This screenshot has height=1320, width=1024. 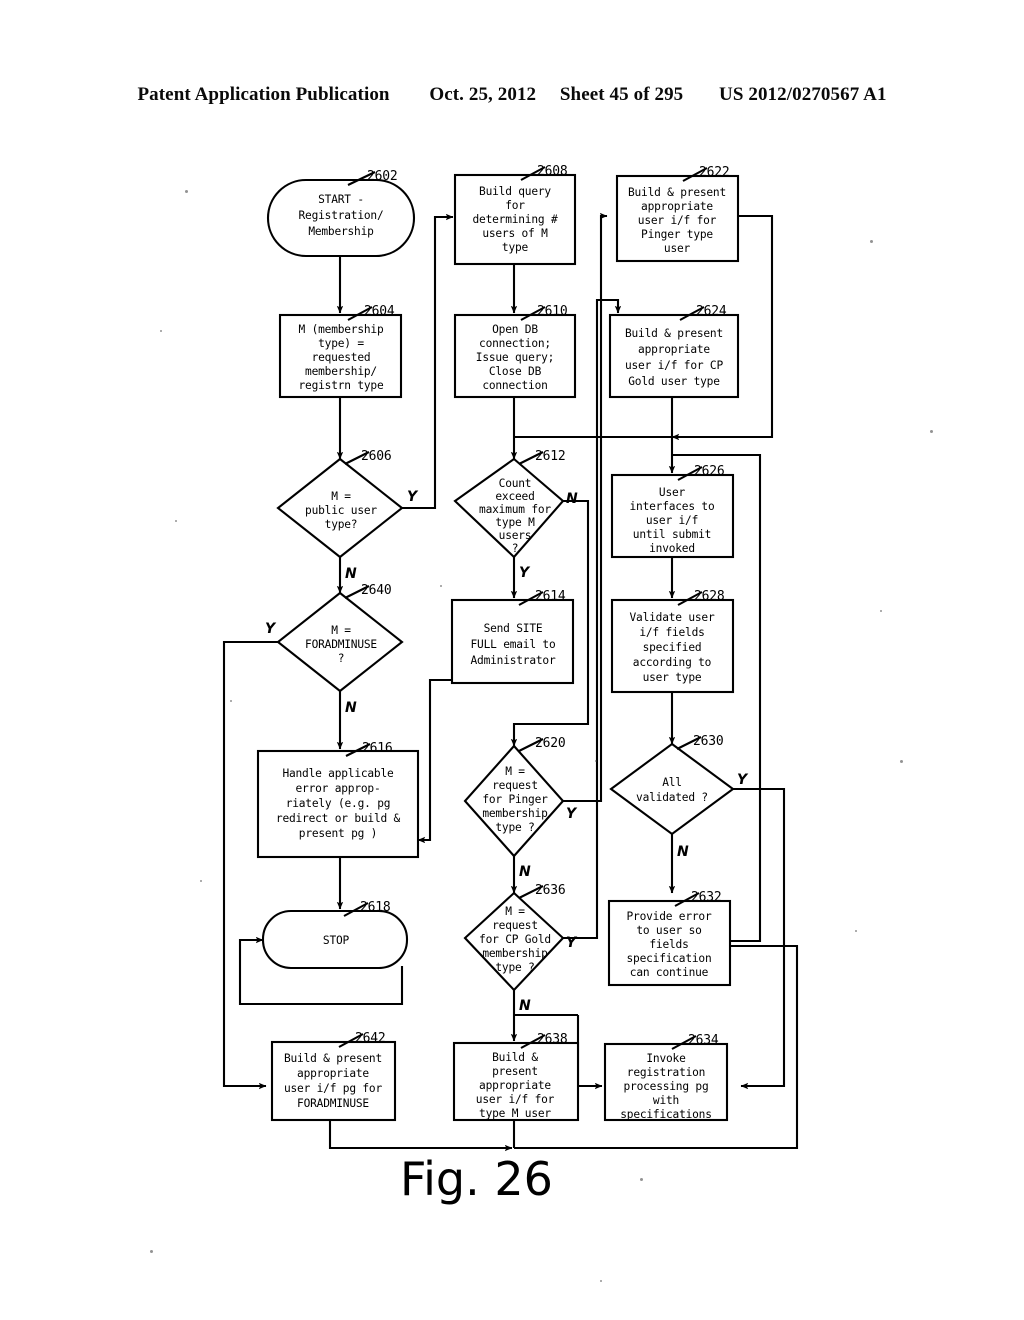 I want to click on figure-caption: Fig. 26, so click(x=476, y=1179).